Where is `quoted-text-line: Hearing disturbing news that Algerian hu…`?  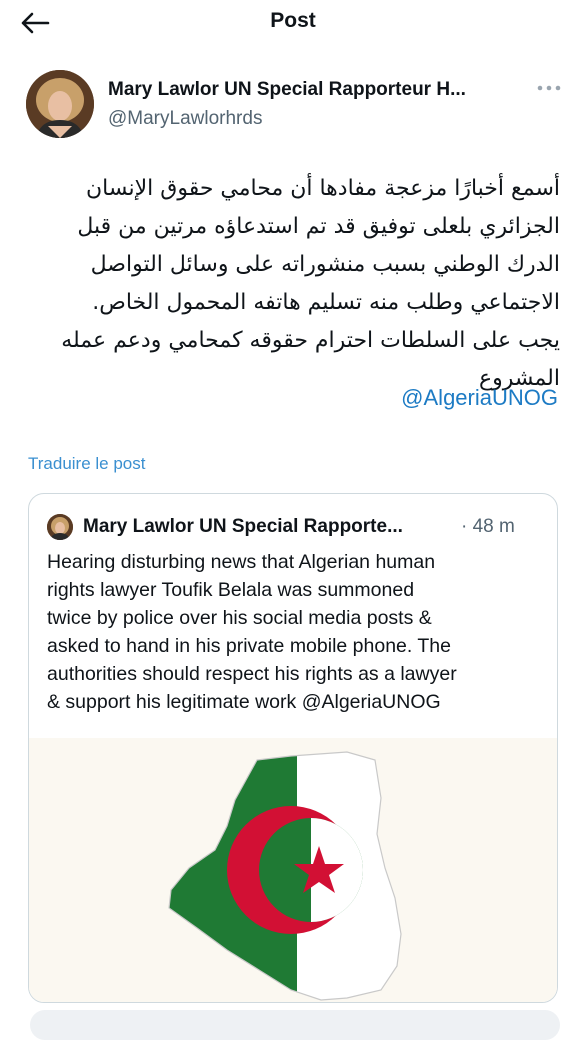
quoted-text-line: Hearing disturbing news that Algerian hu… is located at coordinates (241, 562).